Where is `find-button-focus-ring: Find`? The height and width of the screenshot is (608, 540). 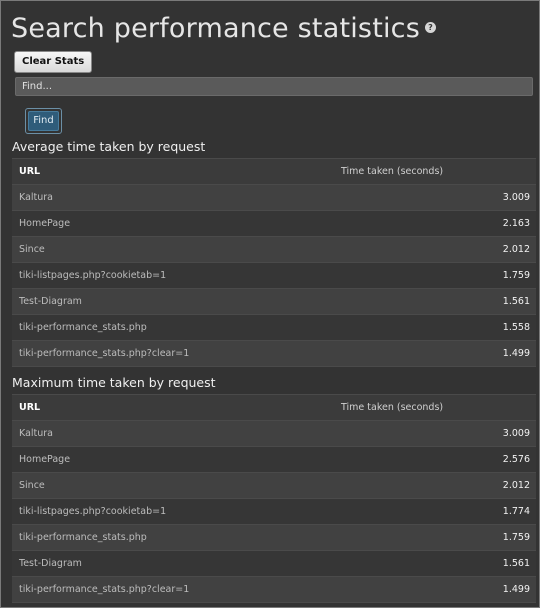 find-button-focus-ring: Find is located at coordinates (43, 121).